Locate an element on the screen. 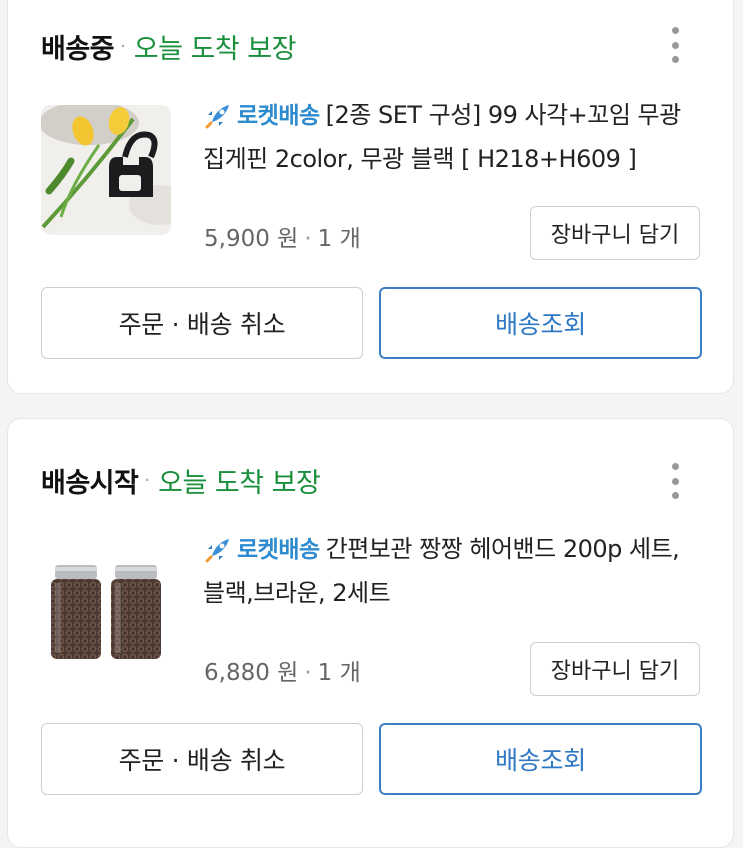 The width and height of the screenshot is (743, 848). price-row: 6,880 원 · 1 개 is located at coordinates (282, 670).